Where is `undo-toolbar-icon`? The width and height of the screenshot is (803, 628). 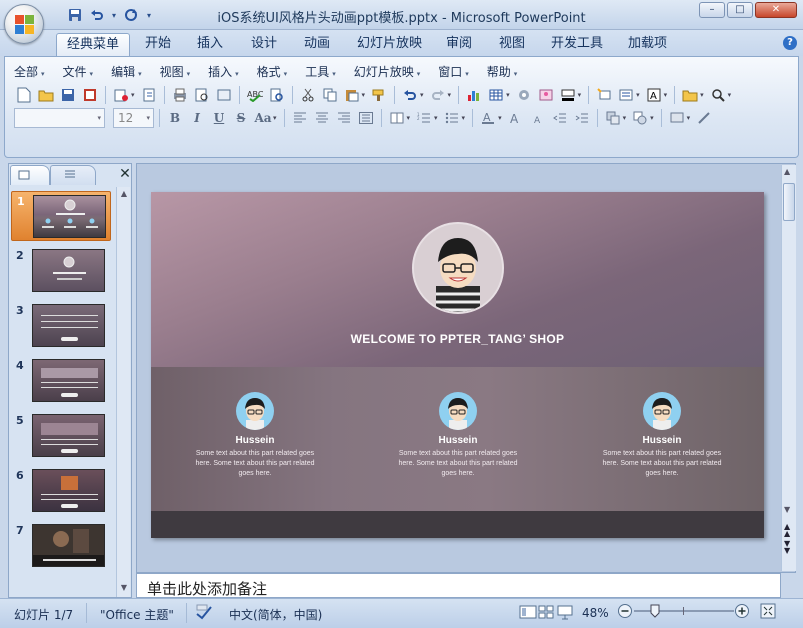 undo-toolbar-icon is located at coordinates (410, 95).